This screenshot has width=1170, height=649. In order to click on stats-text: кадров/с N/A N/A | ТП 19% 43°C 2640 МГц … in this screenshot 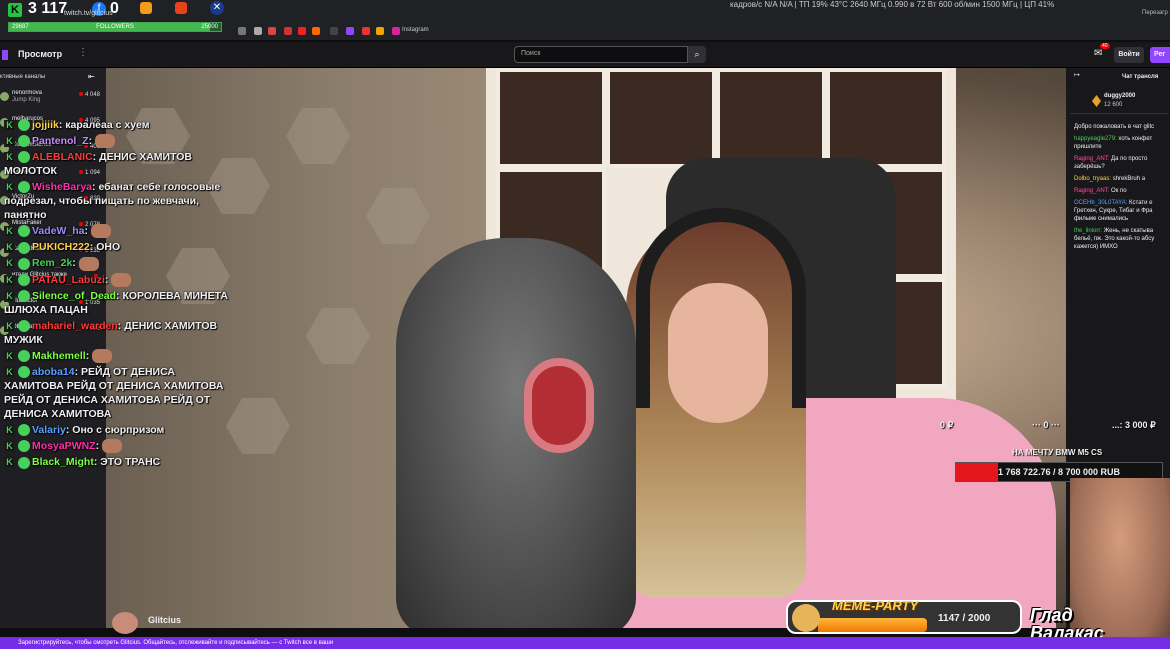, I will do `click(892, 4)`.